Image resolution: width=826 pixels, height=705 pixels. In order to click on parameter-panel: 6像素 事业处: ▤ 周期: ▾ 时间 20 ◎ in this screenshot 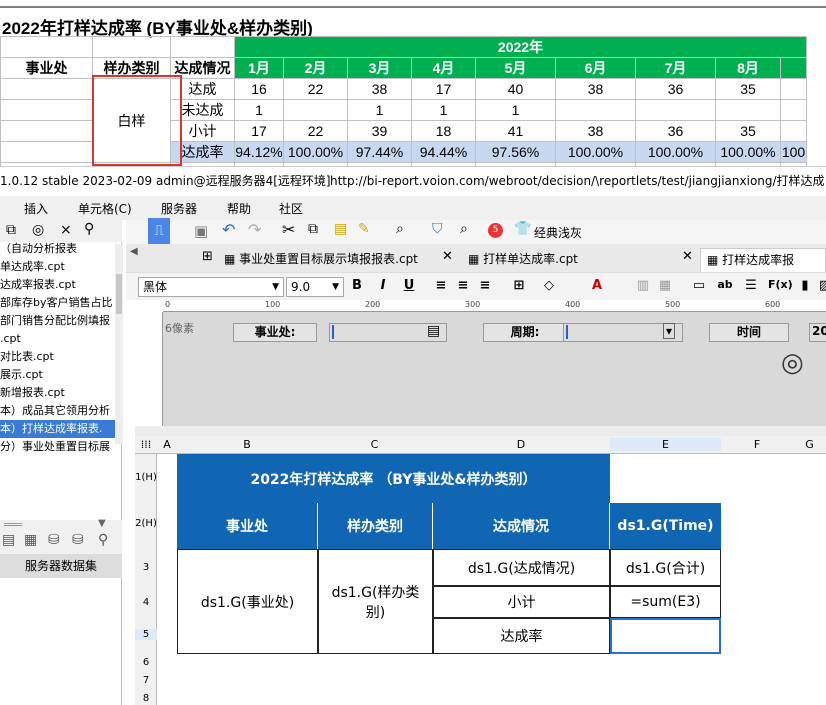, I will do `click(494, 369)`.